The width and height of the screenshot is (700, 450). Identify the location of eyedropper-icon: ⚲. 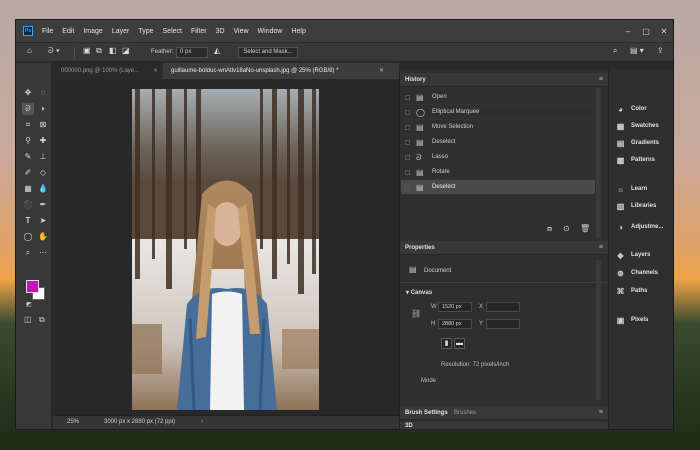
(28, 141).